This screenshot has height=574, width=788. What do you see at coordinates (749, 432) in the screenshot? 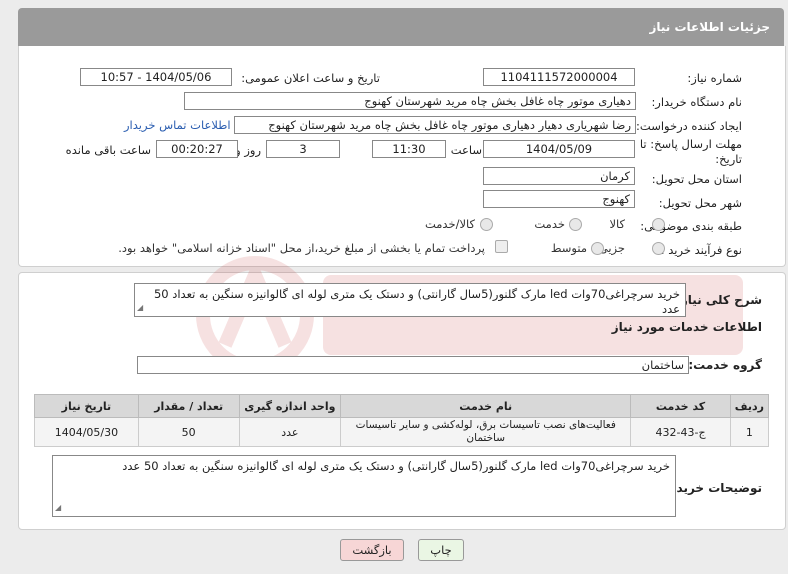
I see `cell-row-num: 1` at bounding box center [749, 432].